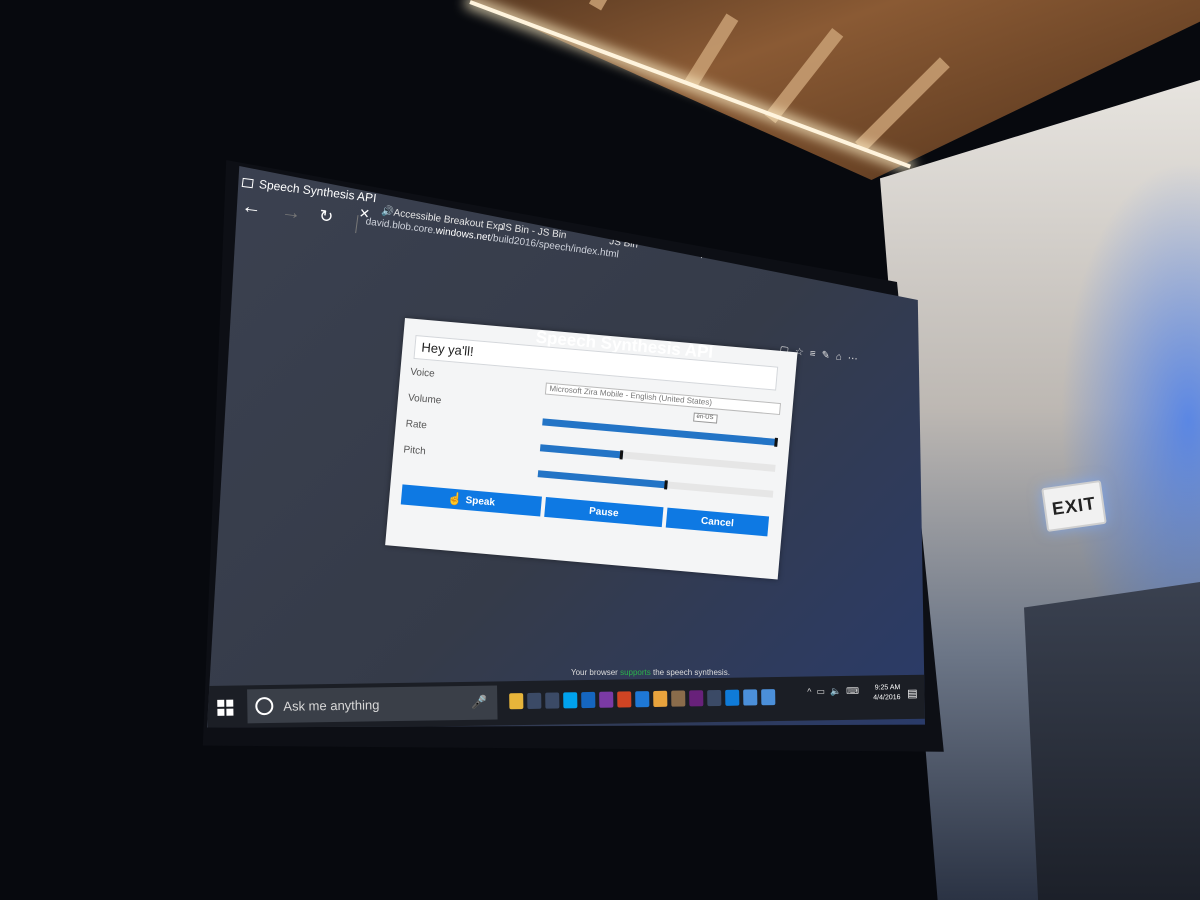 The height and width of the screenshot is (900, 1200). What do you see at coordinates (602, 479) in the screenshot?
I see `pitch-fill` at bounding box center [602, 479].